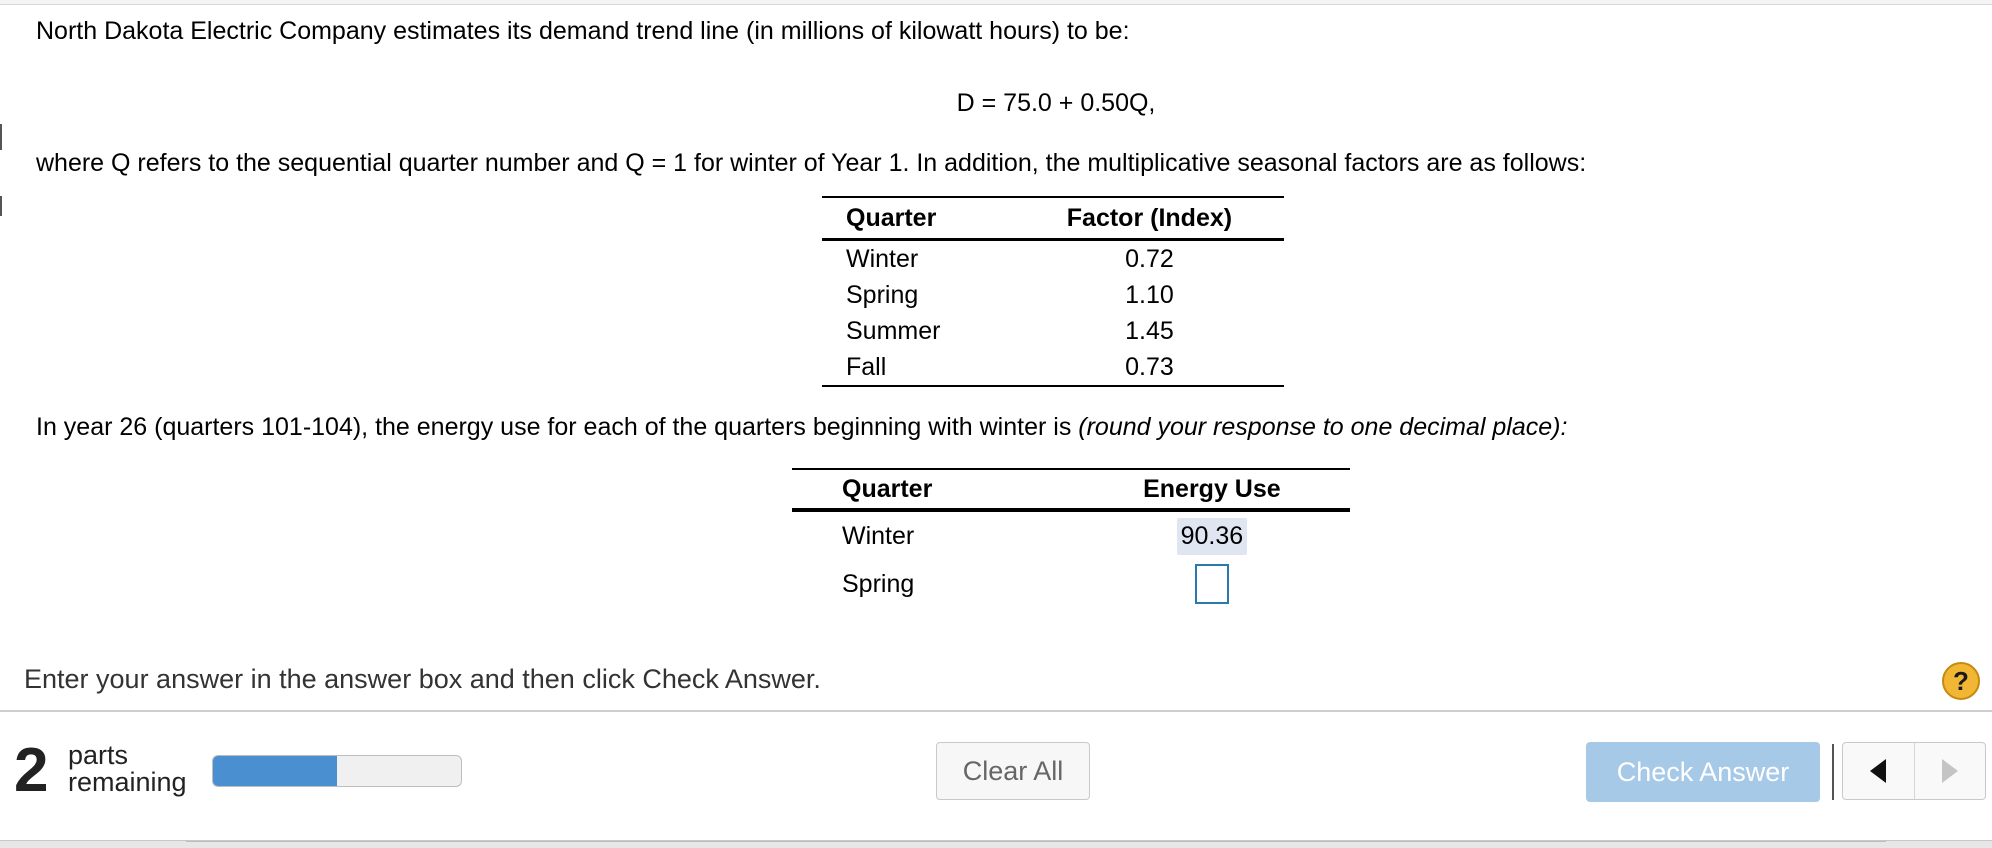 This screenshot has height=848, width=1992. I want to click on right-triangle-icon, so click(1949, 771).